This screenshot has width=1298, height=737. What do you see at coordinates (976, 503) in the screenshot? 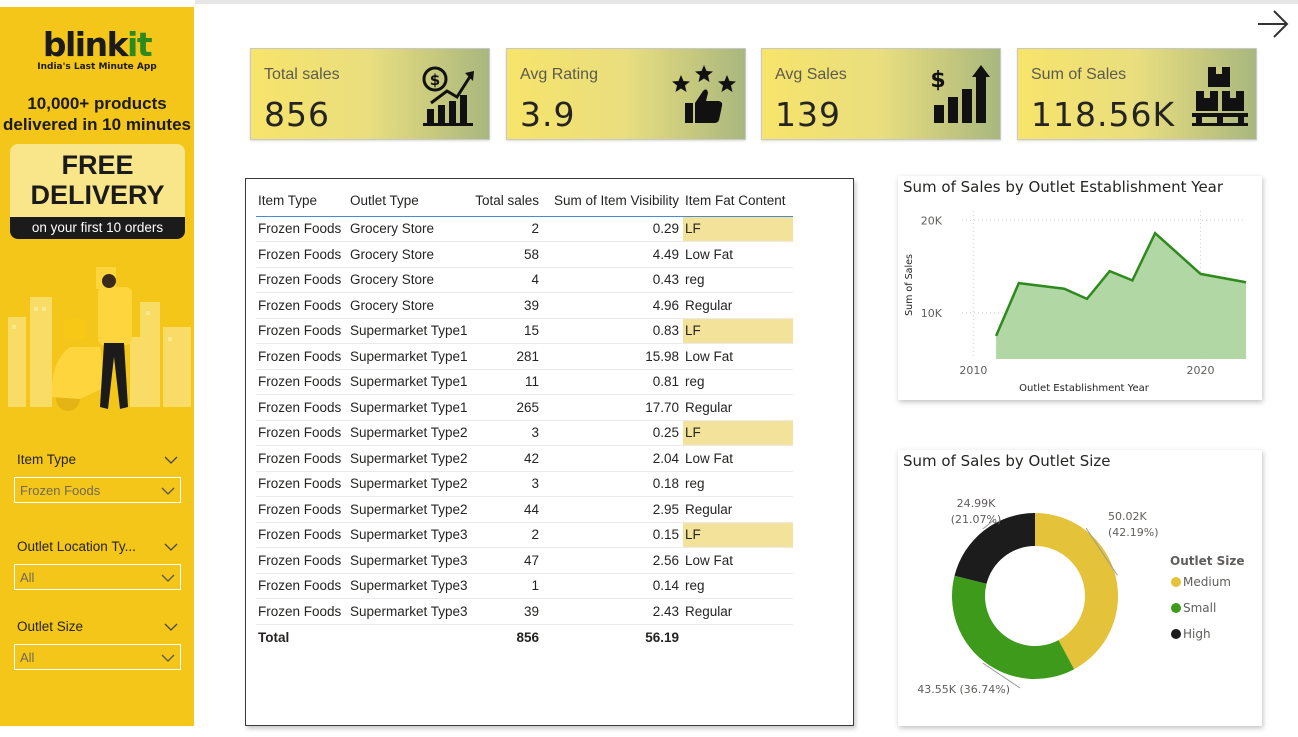
I see `data-label: 24.99K` at bounding box center [976, 503].